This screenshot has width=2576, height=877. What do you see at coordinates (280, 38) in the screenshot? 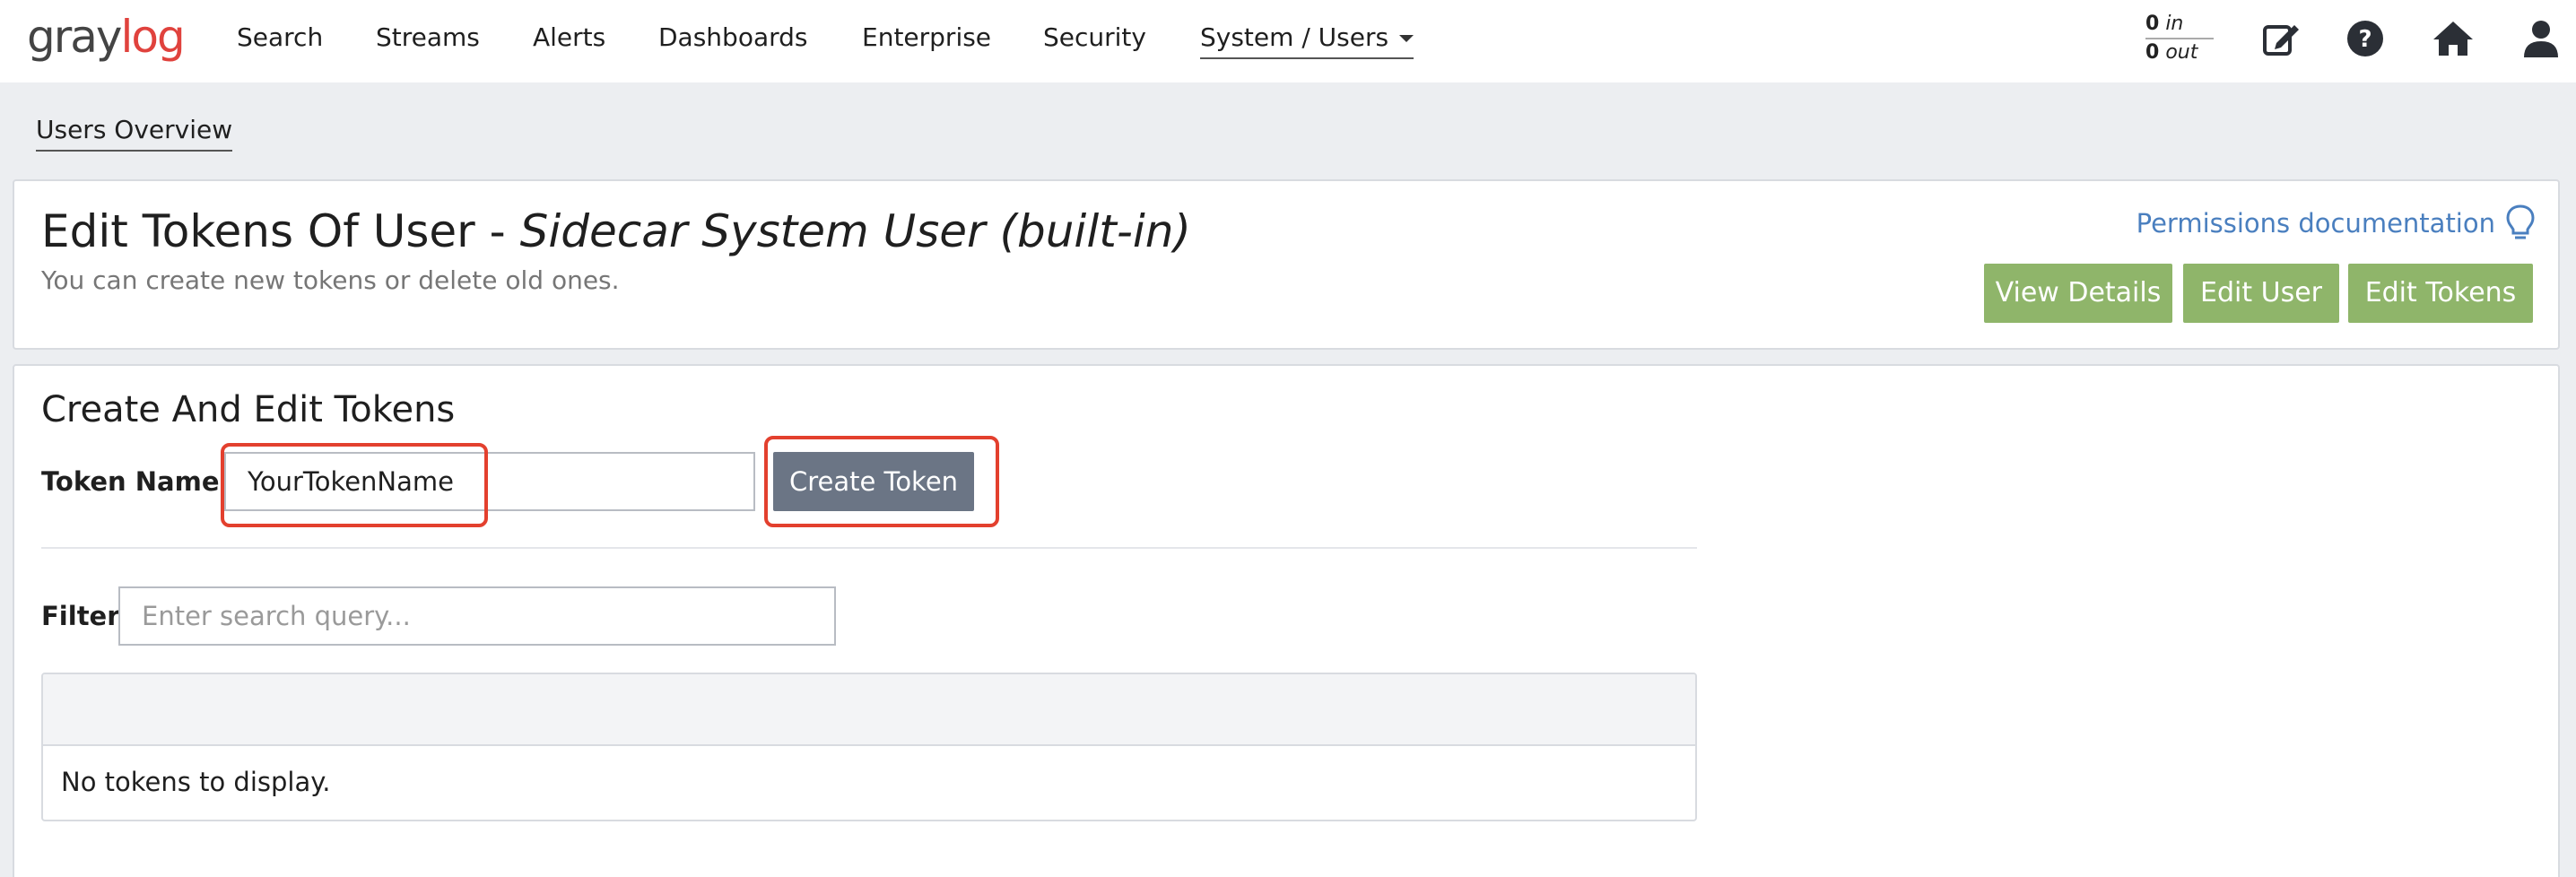
I see `nav-search: Search` at bounding box center [280, 38].